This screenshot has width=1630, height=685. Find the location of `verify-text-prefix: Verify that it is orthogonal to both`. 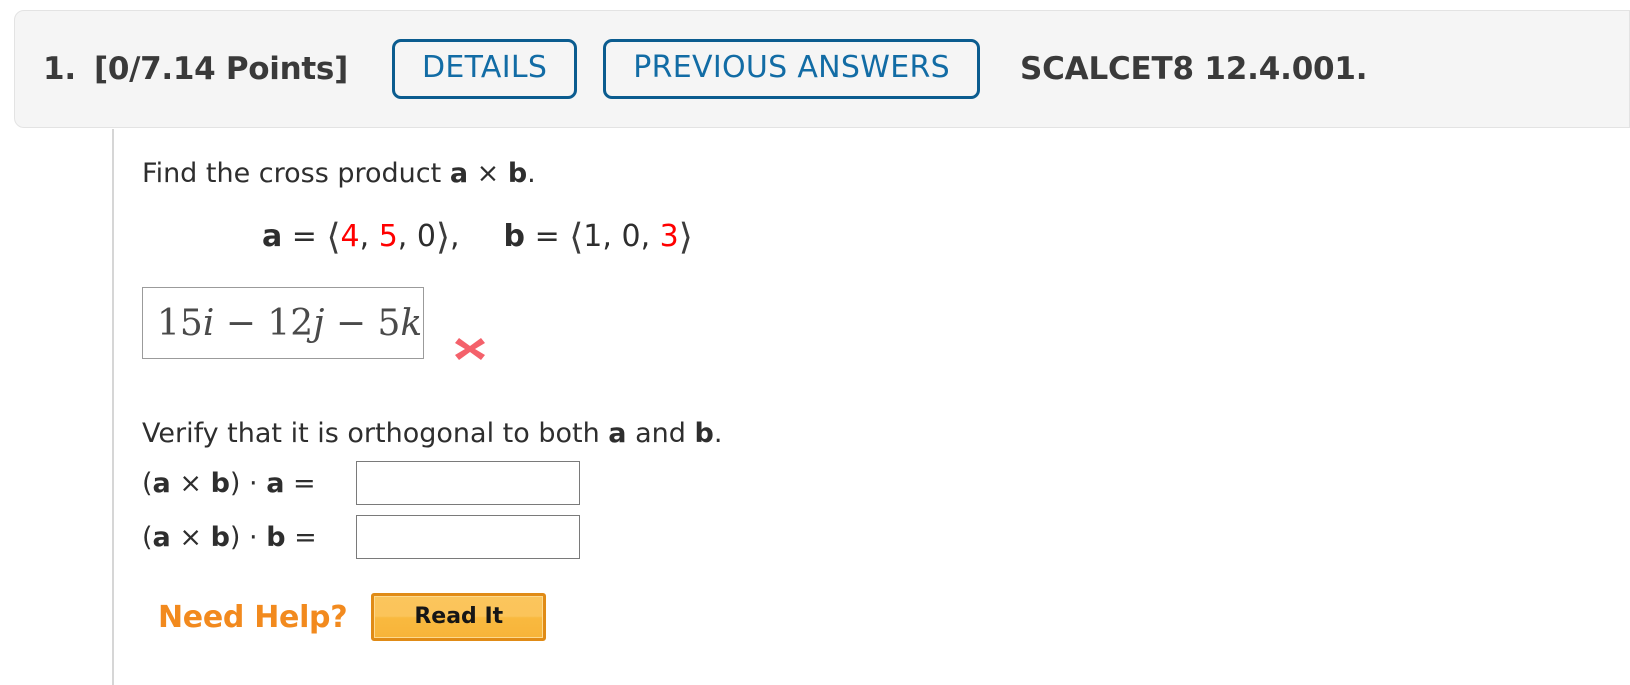

verify-text-prefix: Verify that it is orthogonal to both is located at coordinates (375, 434).